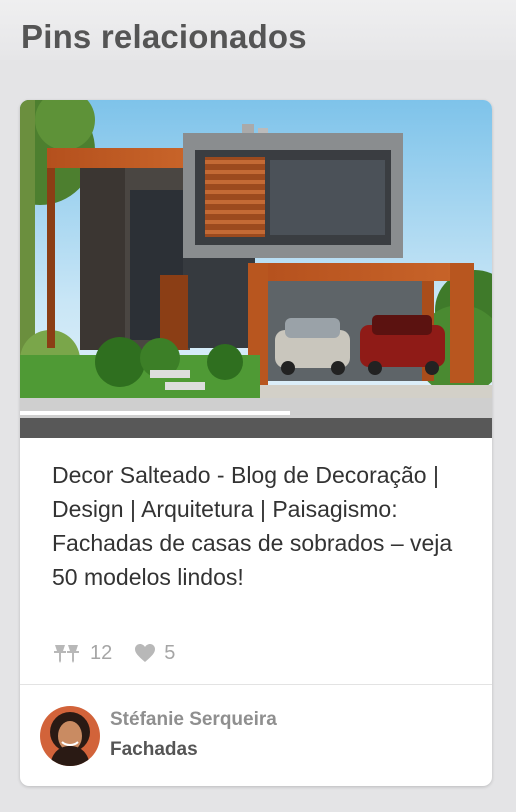 The width and height of the screenshot is (516, 812). What do you see at coordinates (164, 36) in the screenshot?
I see `section-title: Pins relacionados` at bounding box center [164, 36].